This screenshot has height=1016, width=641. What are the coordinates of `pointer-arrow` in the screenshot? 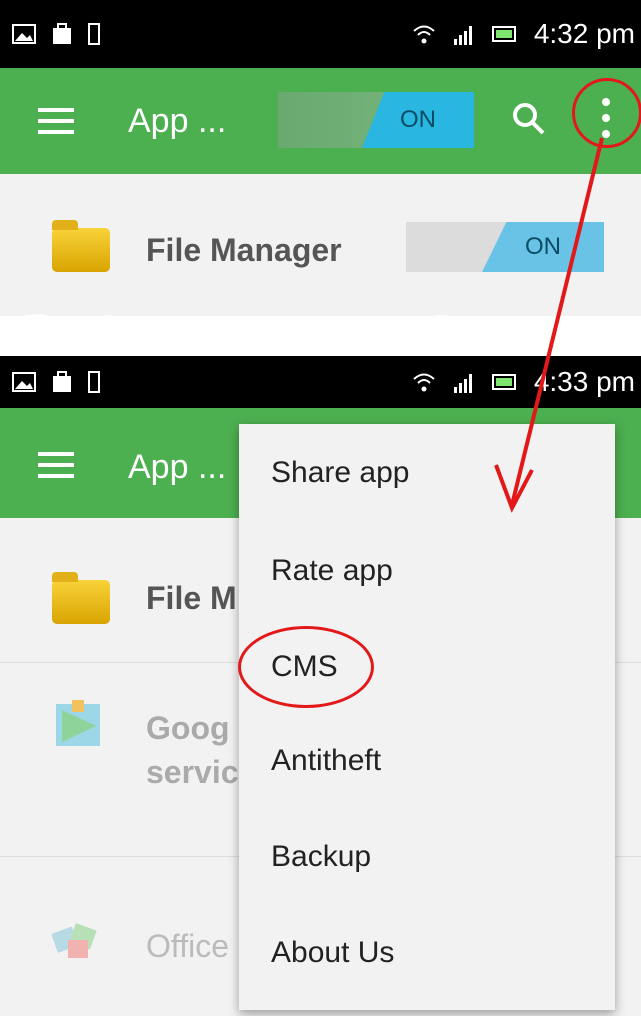 It's located at (549, 325).